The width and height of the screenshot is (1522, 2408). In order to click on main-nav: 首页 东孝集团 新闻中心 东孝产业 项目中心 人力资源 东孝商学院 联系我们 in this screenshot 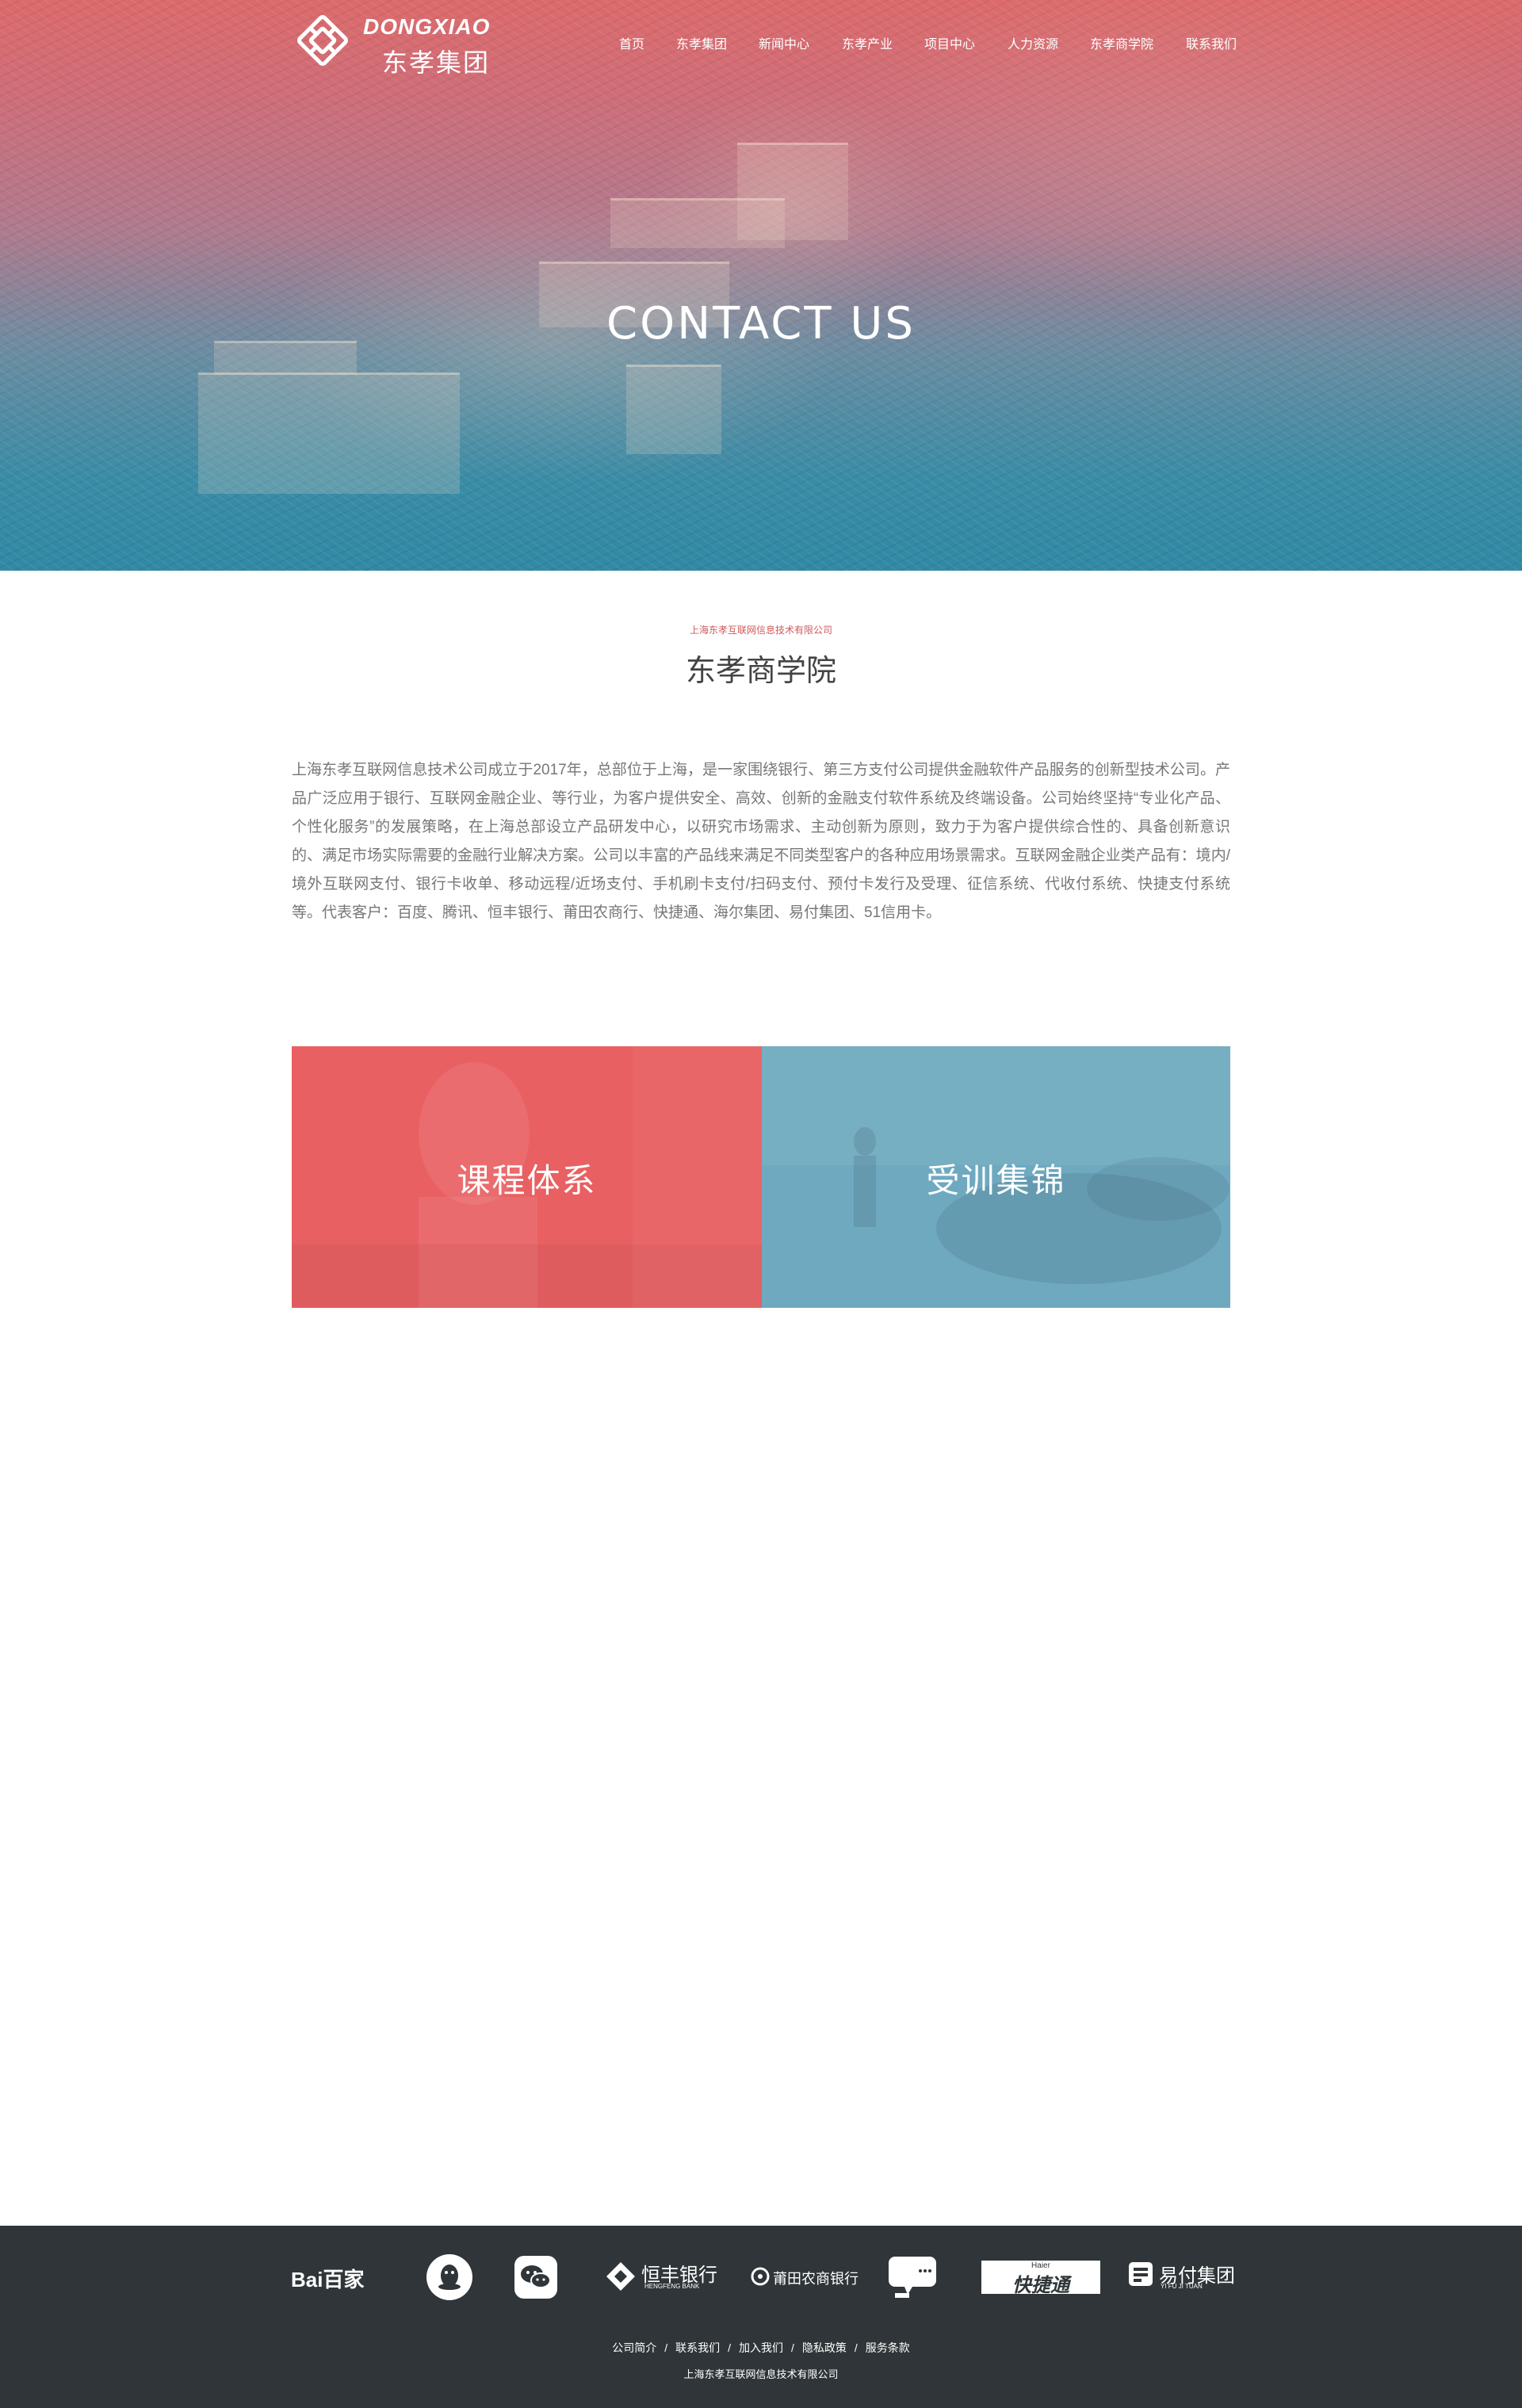, I will do `click(927, 42)`.